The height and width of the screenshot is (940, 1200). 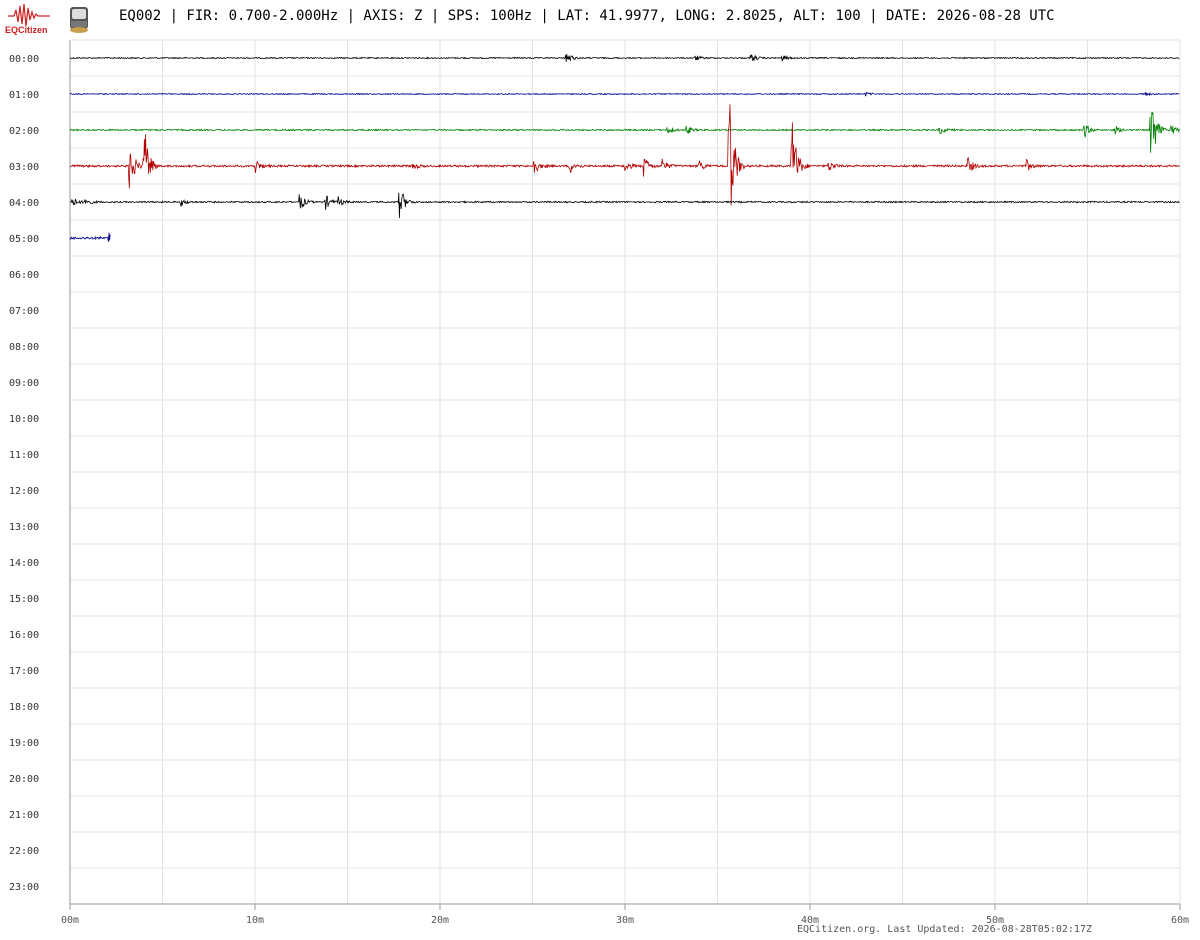 I want to click on x-tick-label: 20m, so click(x=440, y=920).